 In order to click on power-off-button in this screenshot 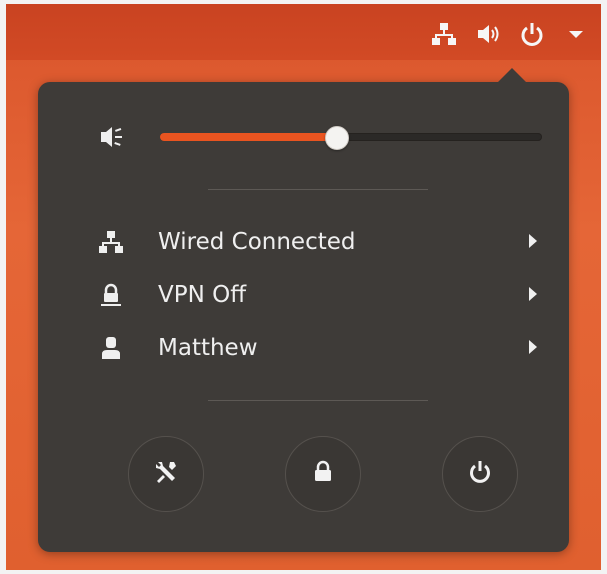, I will do `click(480, 474)`.